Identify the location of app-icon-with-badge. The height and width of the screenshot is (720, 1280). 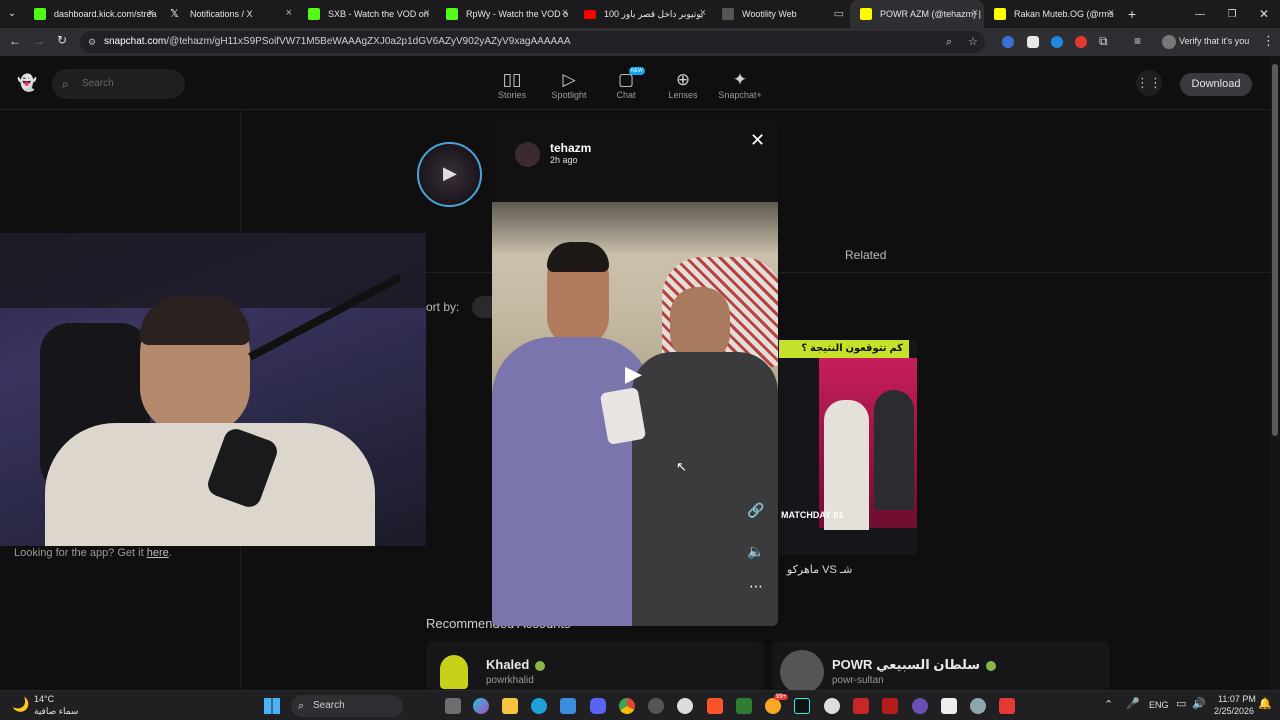
(773, 706).